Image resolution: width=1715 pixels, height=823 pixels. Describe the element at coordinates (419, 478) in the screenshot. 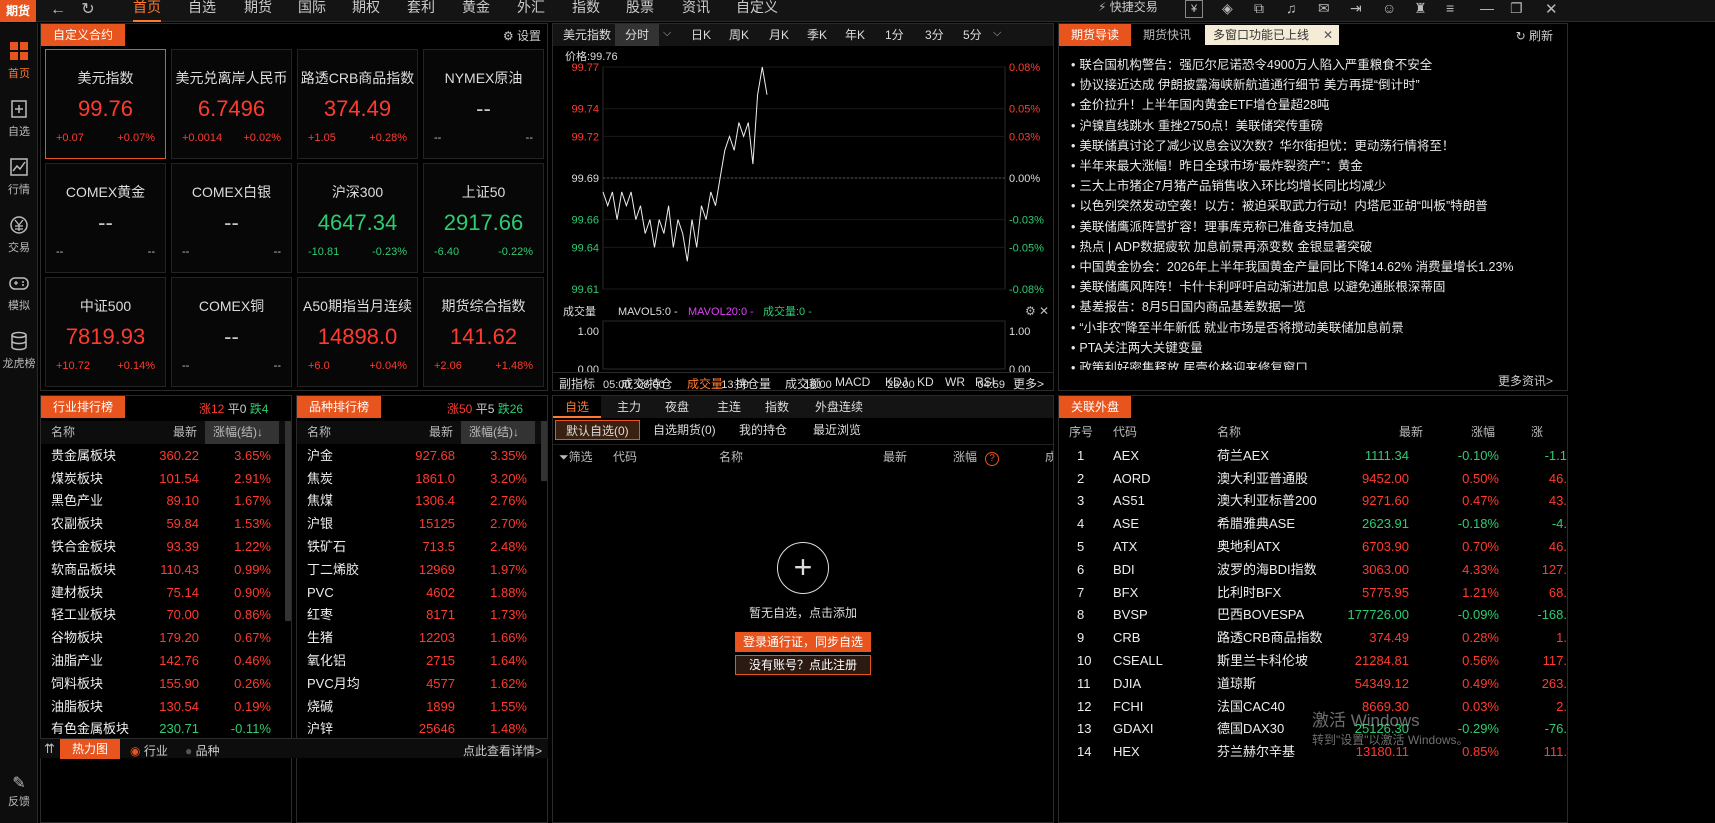

I see `table-row: 焦炭 1861.0 3.20%` at that location.